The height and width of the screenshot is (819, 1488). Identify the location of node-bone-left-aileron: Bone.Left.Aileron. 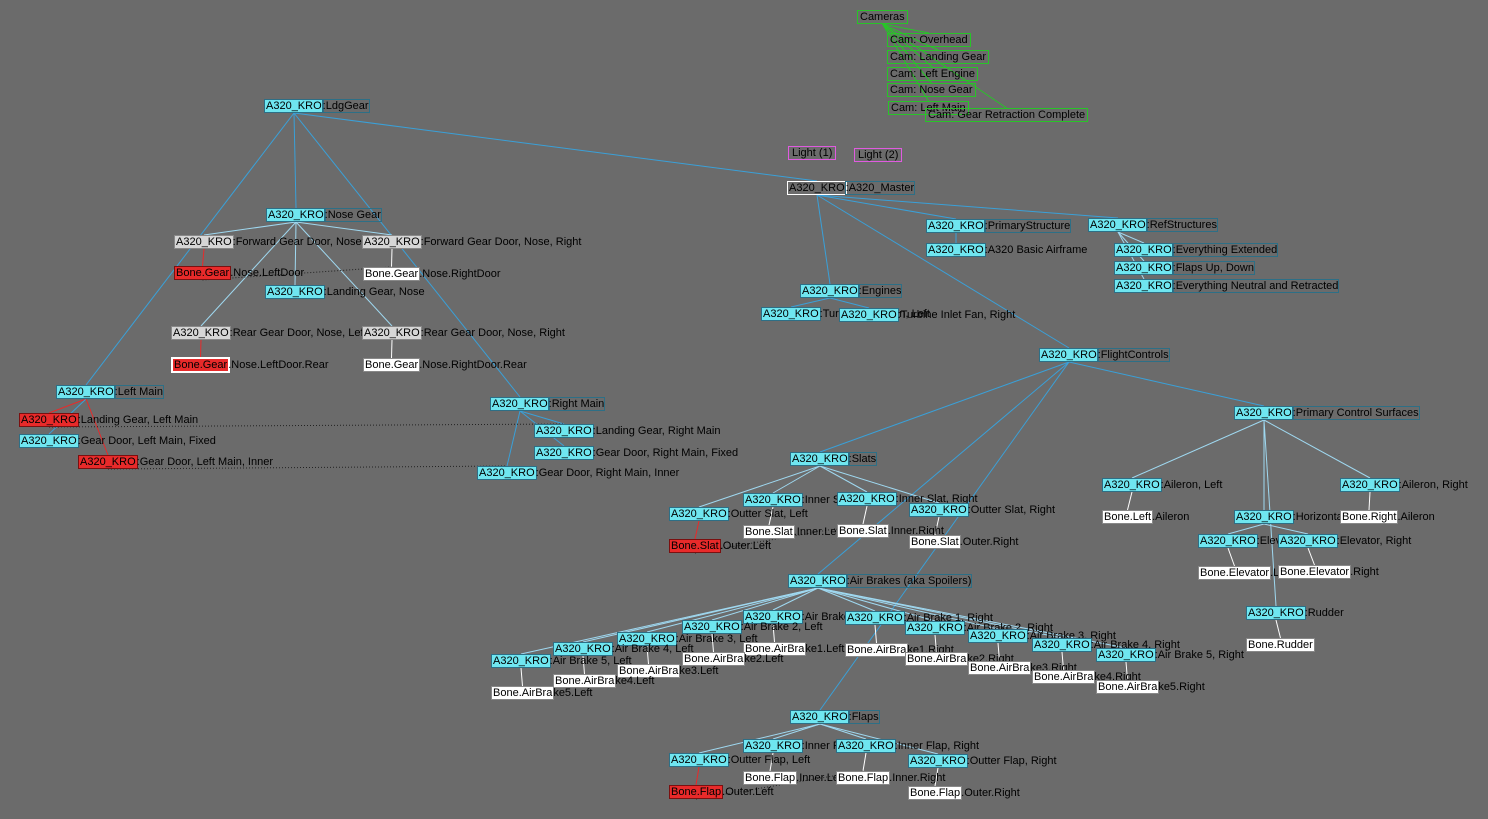
(1145, 517).